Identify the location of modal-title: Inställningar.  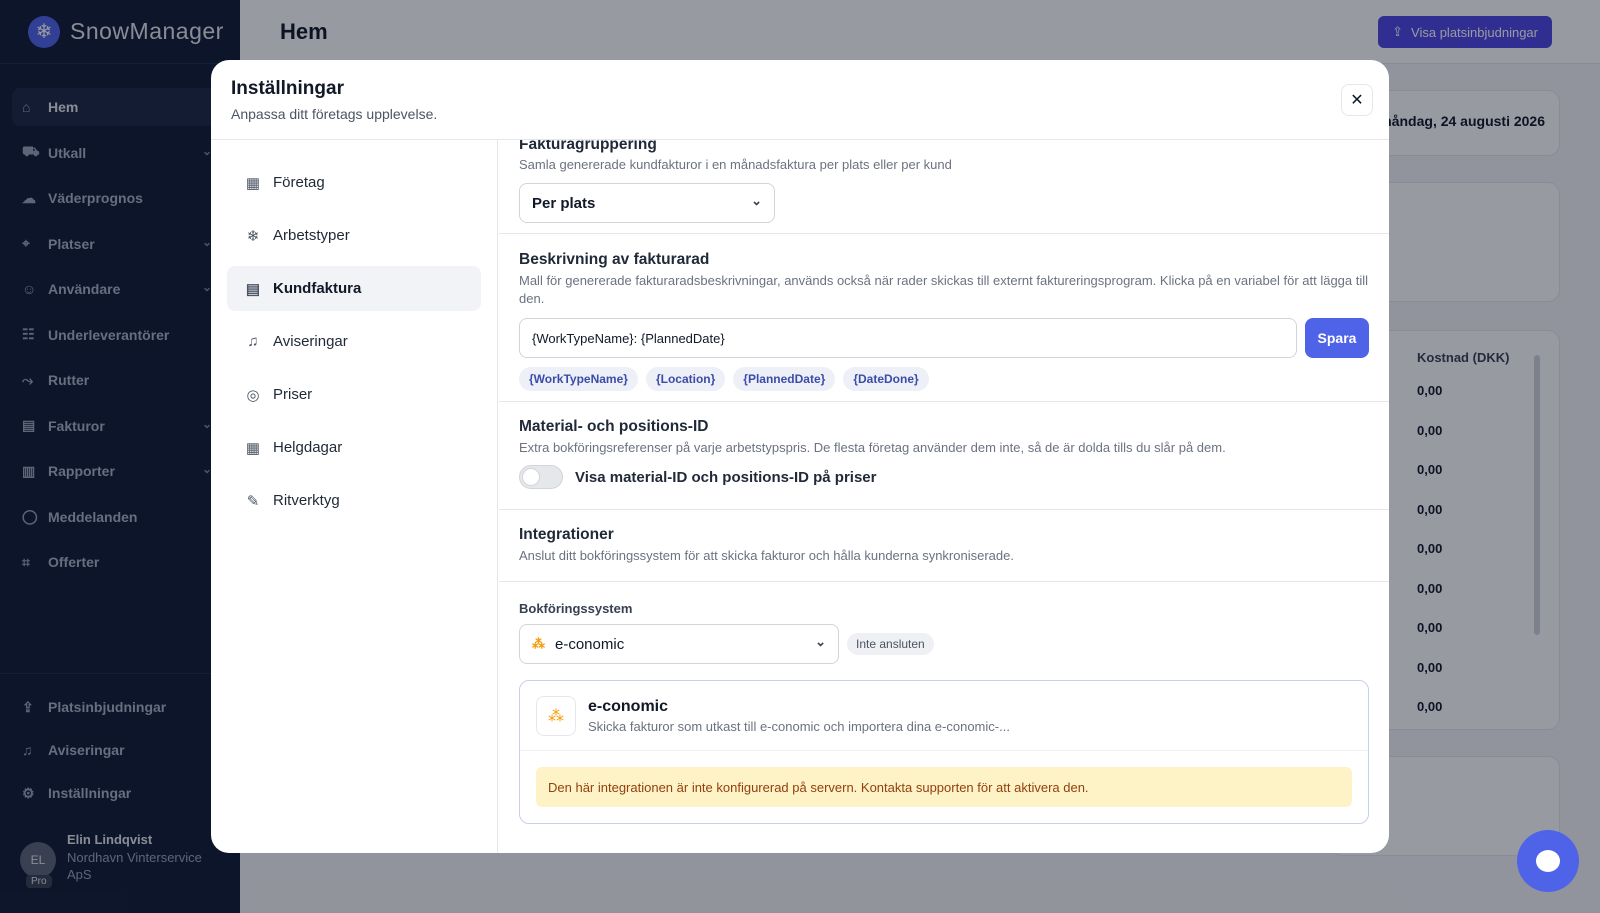
(287, 88).